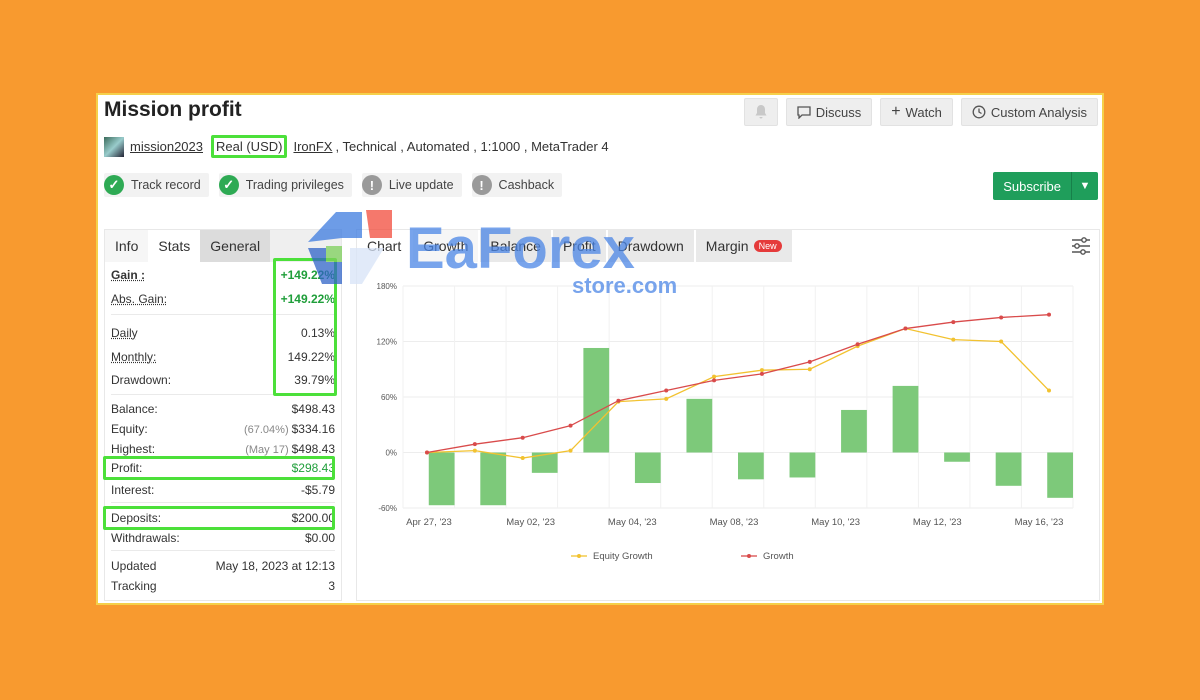 The width and height of the screenshot is (1200, 700). Describe the element at coordinates (275, 566) in the screenshot. I see `stat-value: May 18, 2023 at 12:13` at that location.